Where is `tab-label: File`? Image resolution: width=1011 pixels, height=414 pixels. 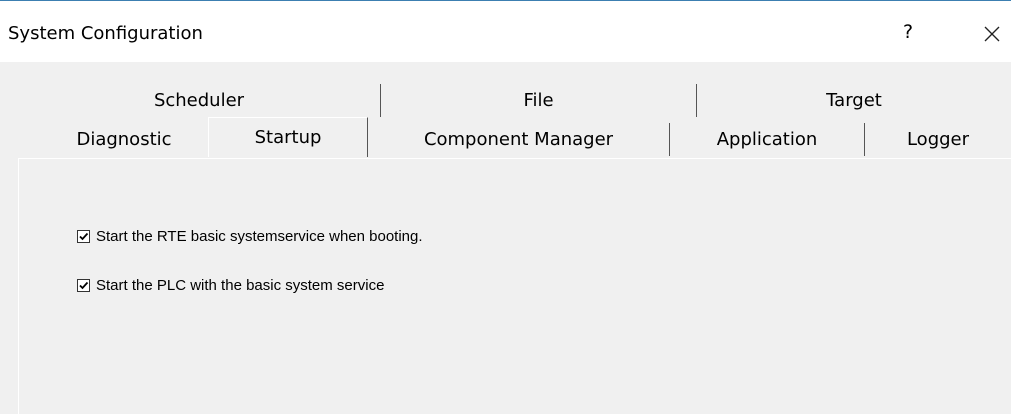
tab-label: File is located at coordinates (538, 100).